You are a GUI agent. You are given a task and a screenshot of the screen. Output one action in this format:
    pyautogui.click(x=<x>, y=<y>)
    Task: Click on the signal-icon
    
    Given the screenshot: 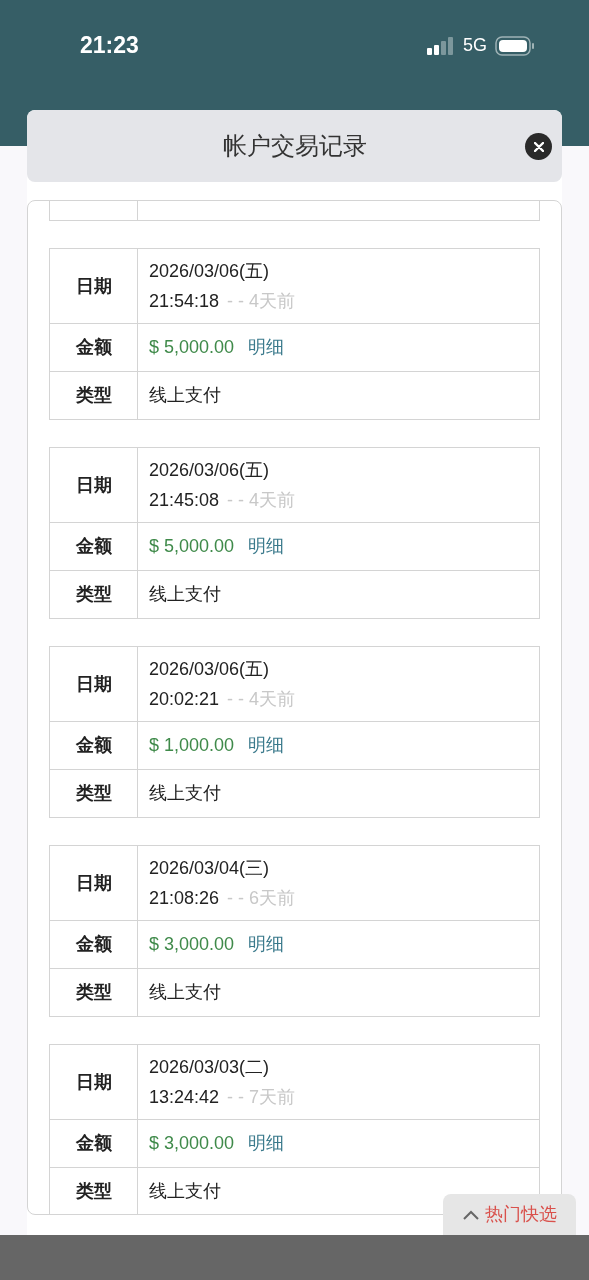 What is the action you would take?
    pyautogui.click(x=441, y=45)
    